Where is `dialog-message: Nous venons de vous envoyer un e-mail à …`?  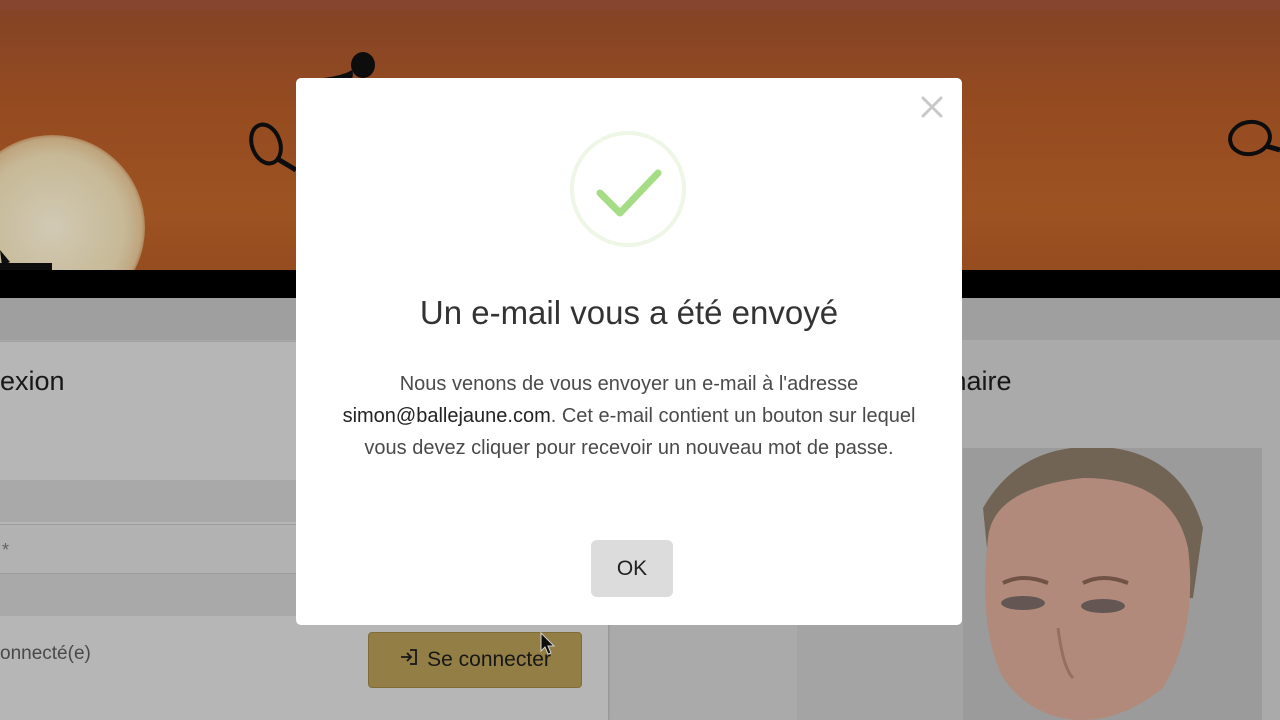 dialog-message: Nous venons de vous envoyer un e-mail à … is located at coordinates (629, 416).